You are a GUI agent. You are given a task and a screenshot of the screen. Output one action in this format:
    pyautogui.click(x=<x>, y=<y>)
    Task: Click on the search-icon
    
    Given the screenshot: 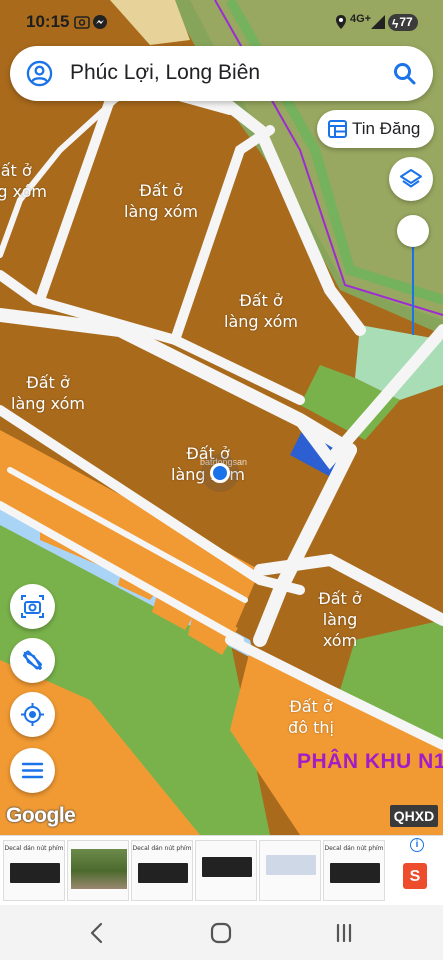 What is the action you would take?
    pyautogui.click(x=405, y=74)
    